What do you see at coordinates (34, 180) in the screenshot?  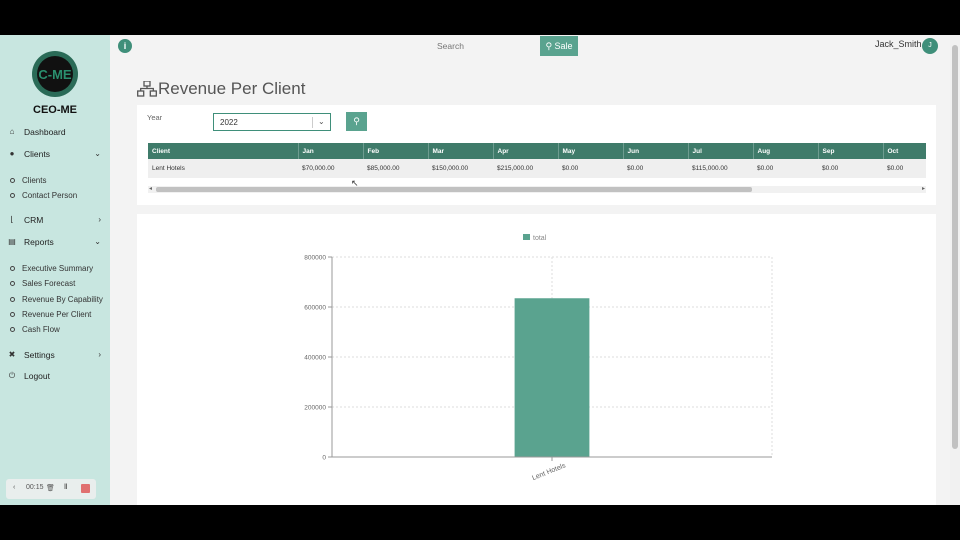 I see `sidebar-subitem-label: Clients` at bounding box center [34, 180].